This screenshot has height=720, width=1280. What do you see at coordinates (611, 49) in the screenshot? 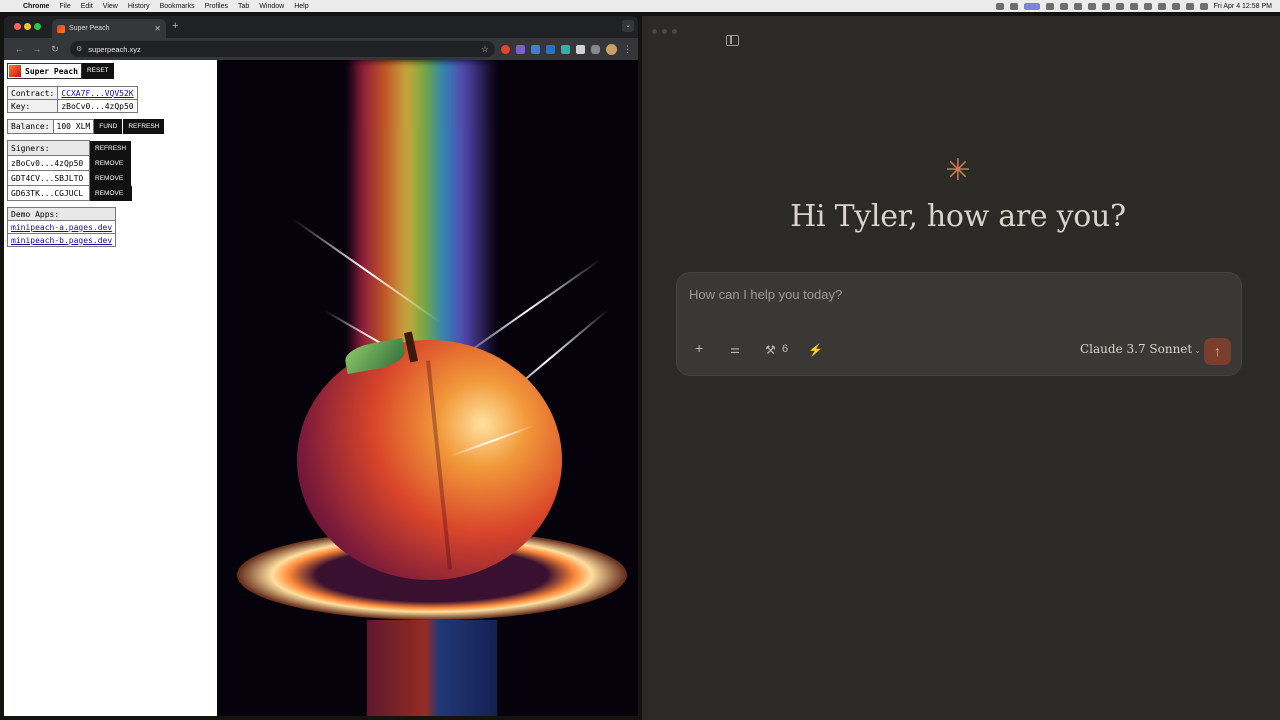
I see `profile-avatar` at bounding box center [611, 49].